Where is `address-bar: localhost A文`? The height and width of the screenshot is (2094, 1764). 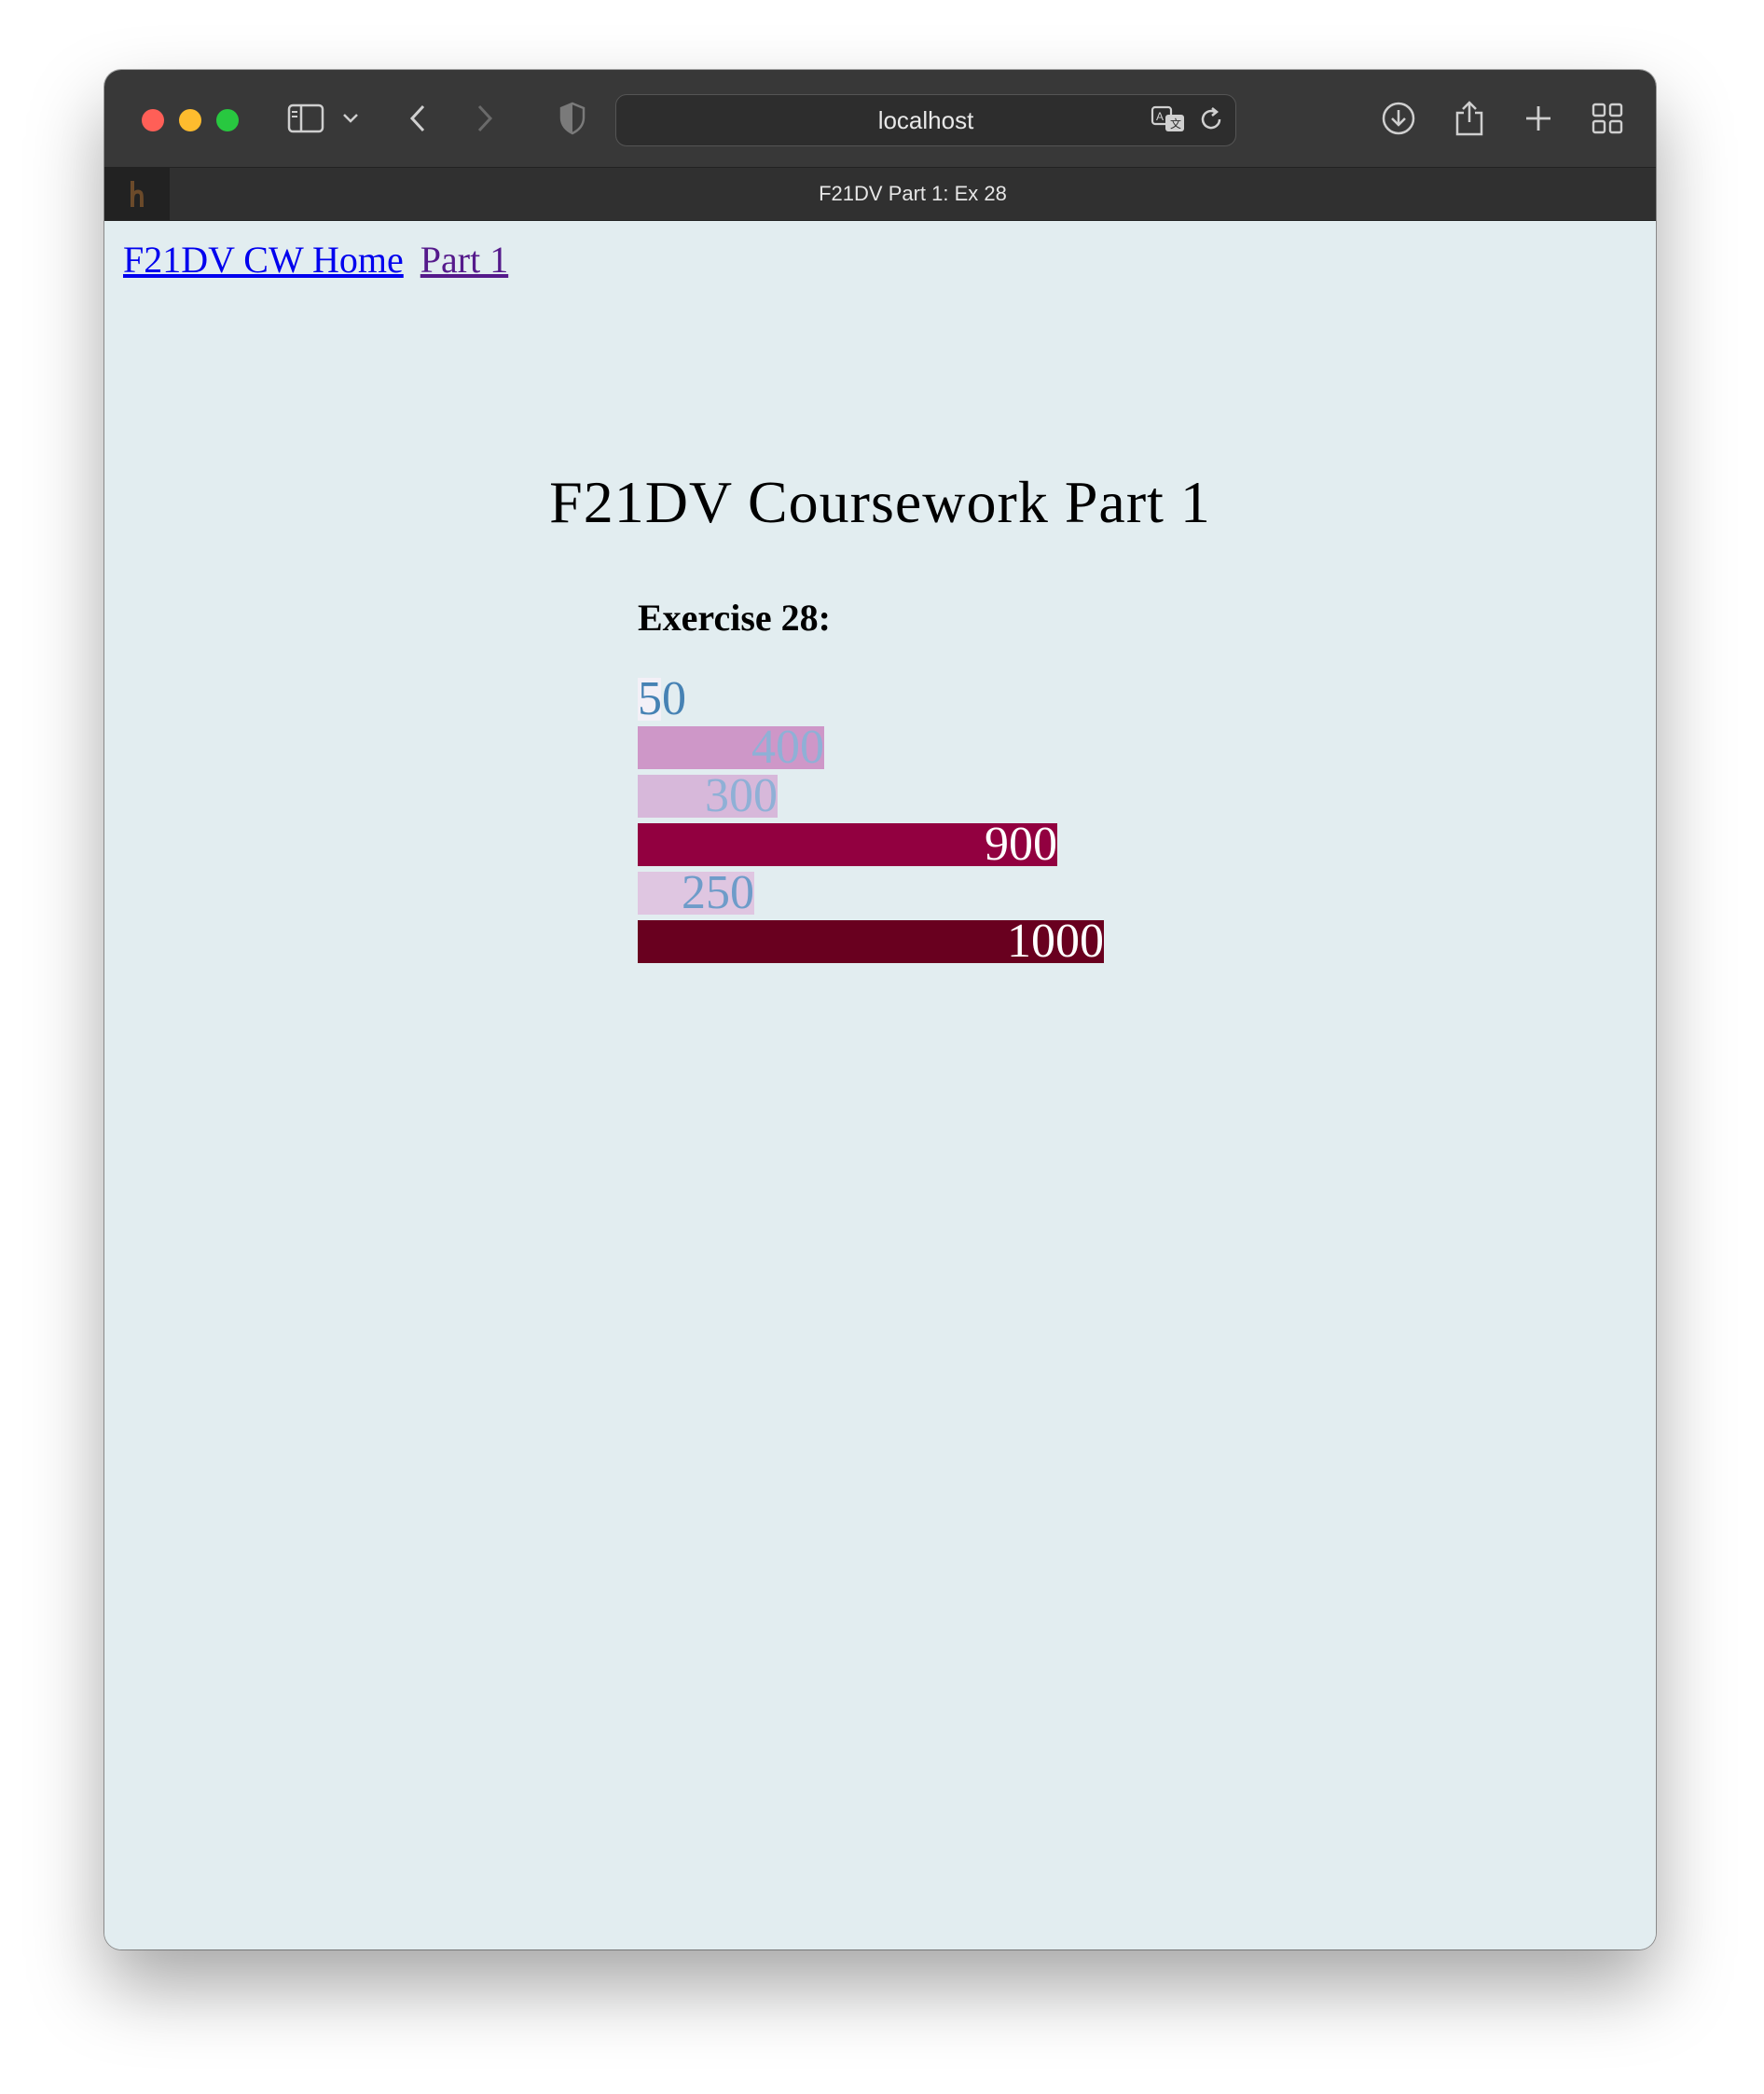 address-bar: localhost A文 is located at coordinates (925, 120).